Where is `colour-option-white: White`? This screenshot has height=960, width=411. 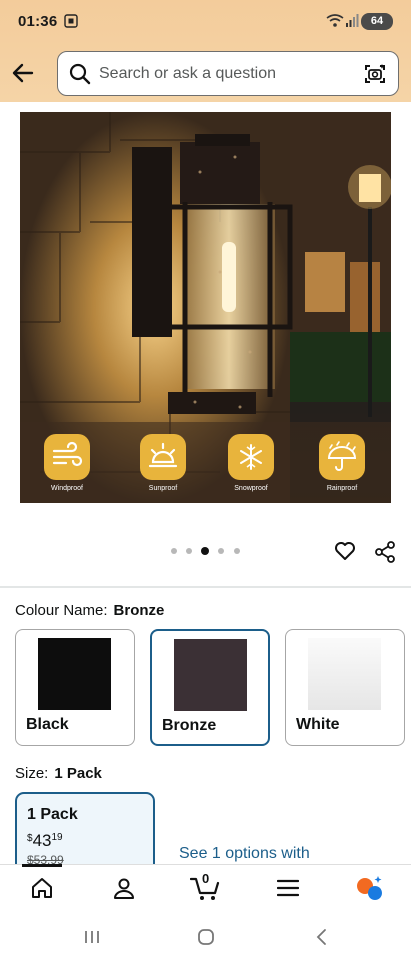
colour-option-white: White is located at coordinates (345, 687).